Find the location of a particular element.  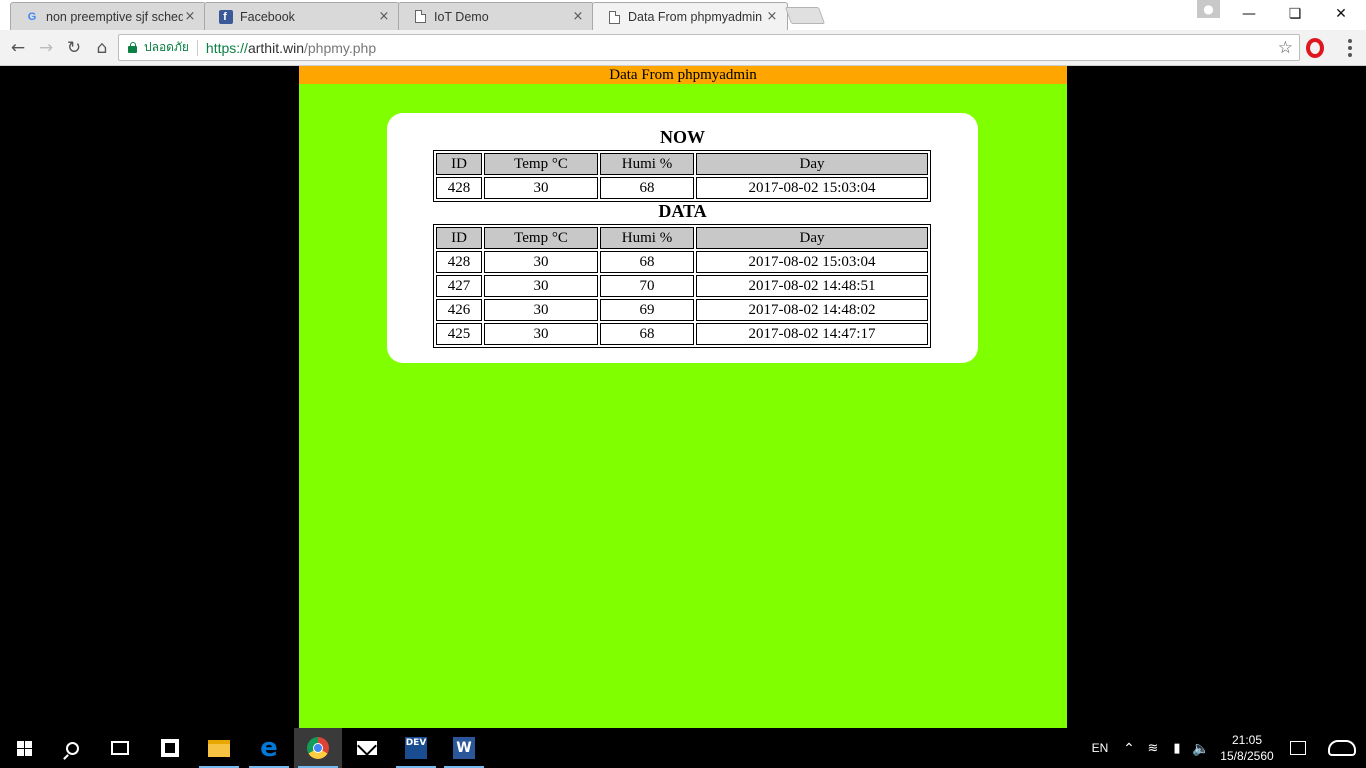

store-icon is located at coordinates (170, 748).